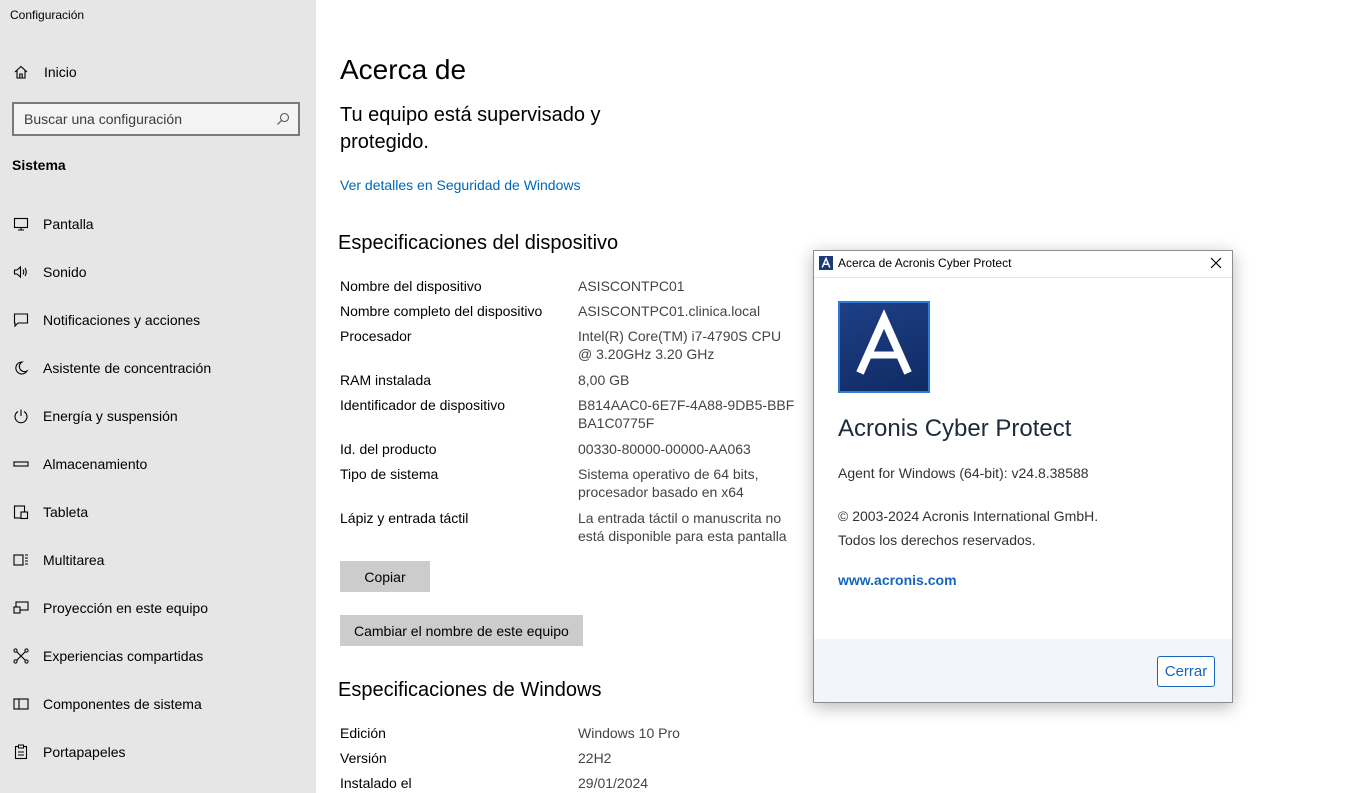  What do you see at coordinates (21, 608) in the screenshot?
I see `projection-icon` at bounding box center [21, 608].